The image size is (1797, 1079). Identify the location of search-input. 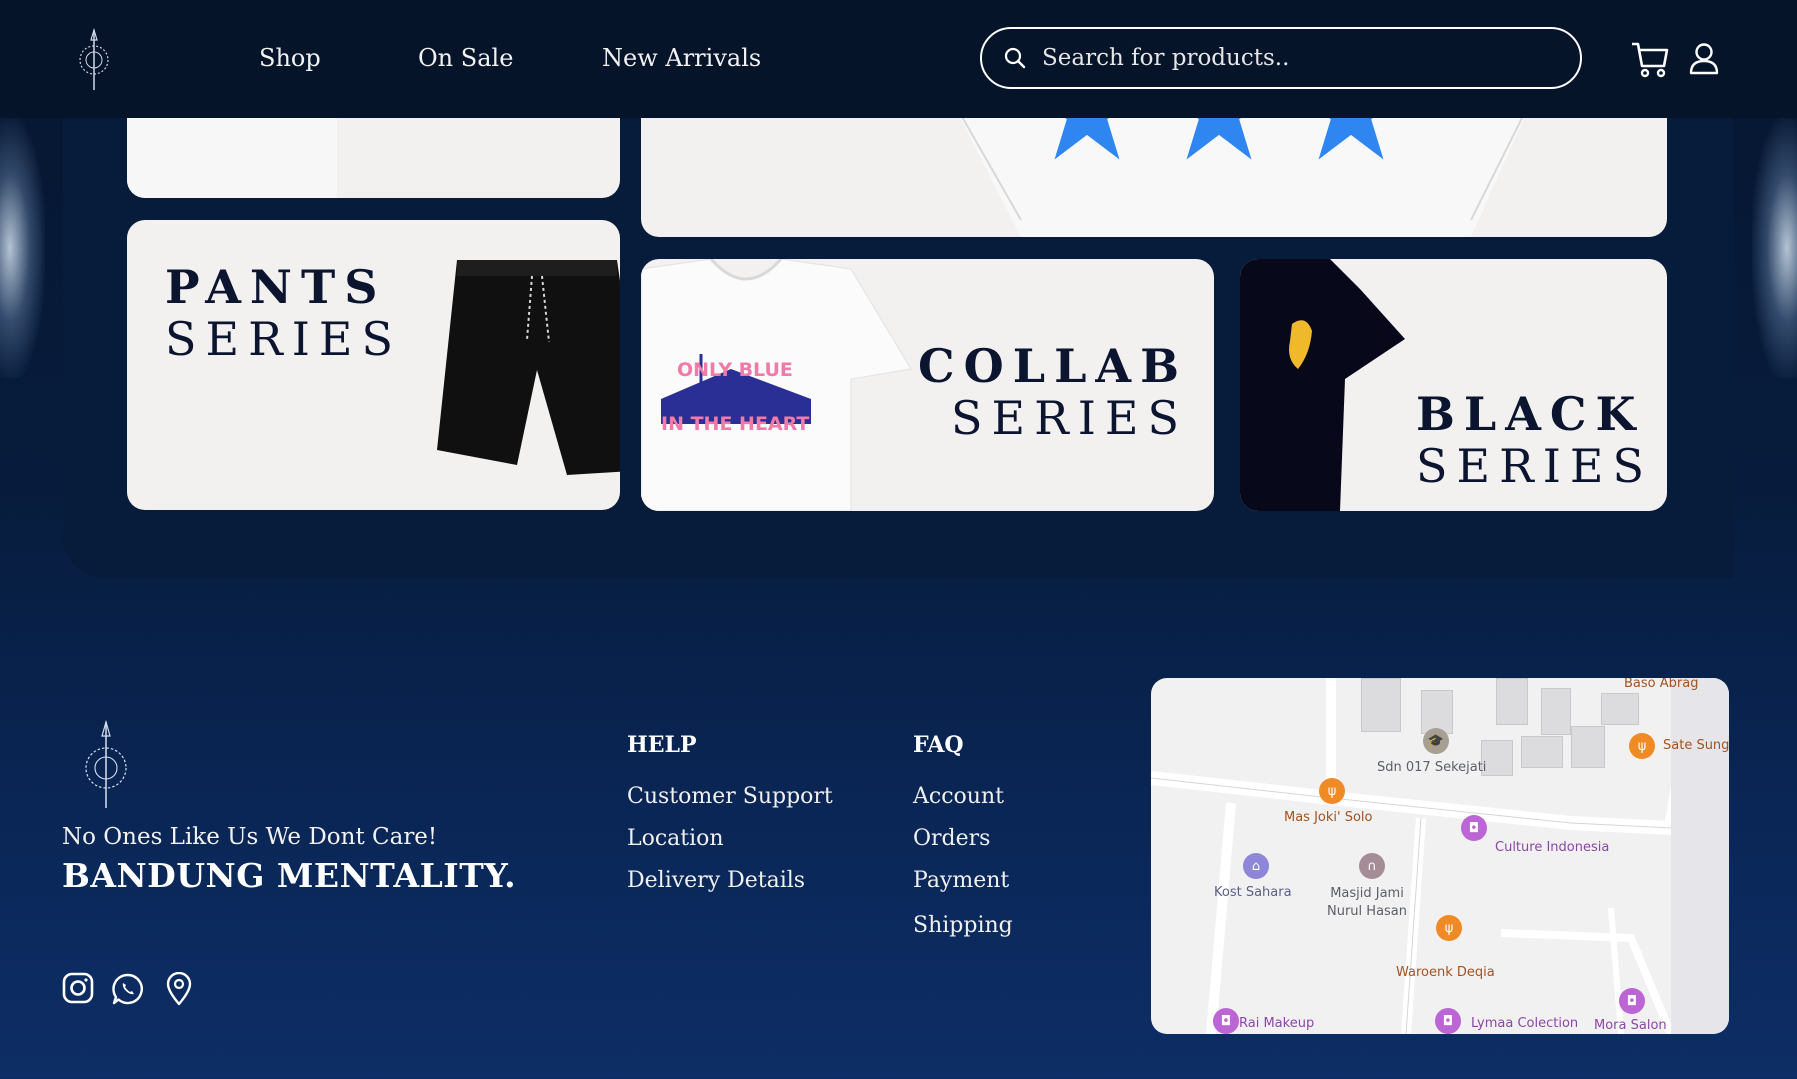
(1292, 58).